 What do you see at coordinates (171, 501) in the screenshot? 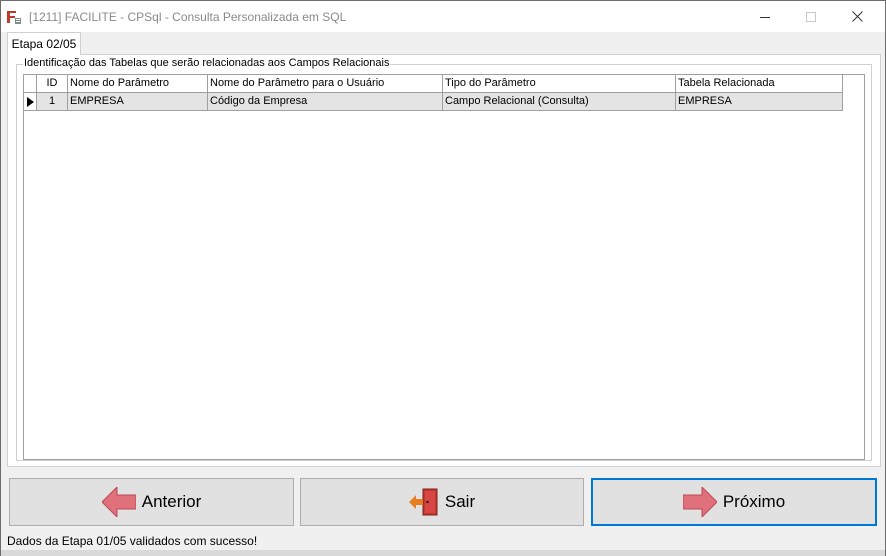
I see `anterior-label: Anterior` at bounding box center [171, 501].